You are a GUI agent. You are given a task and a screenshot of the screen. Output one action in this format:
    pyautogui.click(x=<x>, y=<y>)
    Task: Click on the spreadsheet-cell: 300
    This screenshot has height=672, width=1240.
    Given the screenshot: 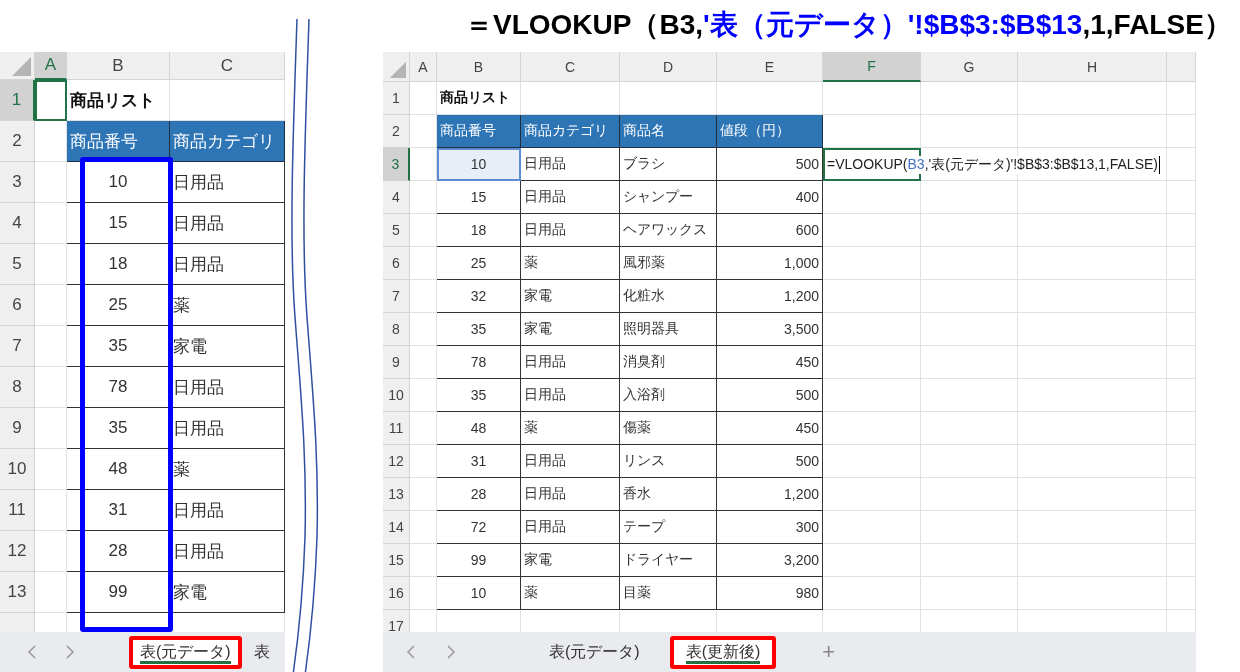 What is the action you would take?
    pyautogui.click(x=770, y=527)
    